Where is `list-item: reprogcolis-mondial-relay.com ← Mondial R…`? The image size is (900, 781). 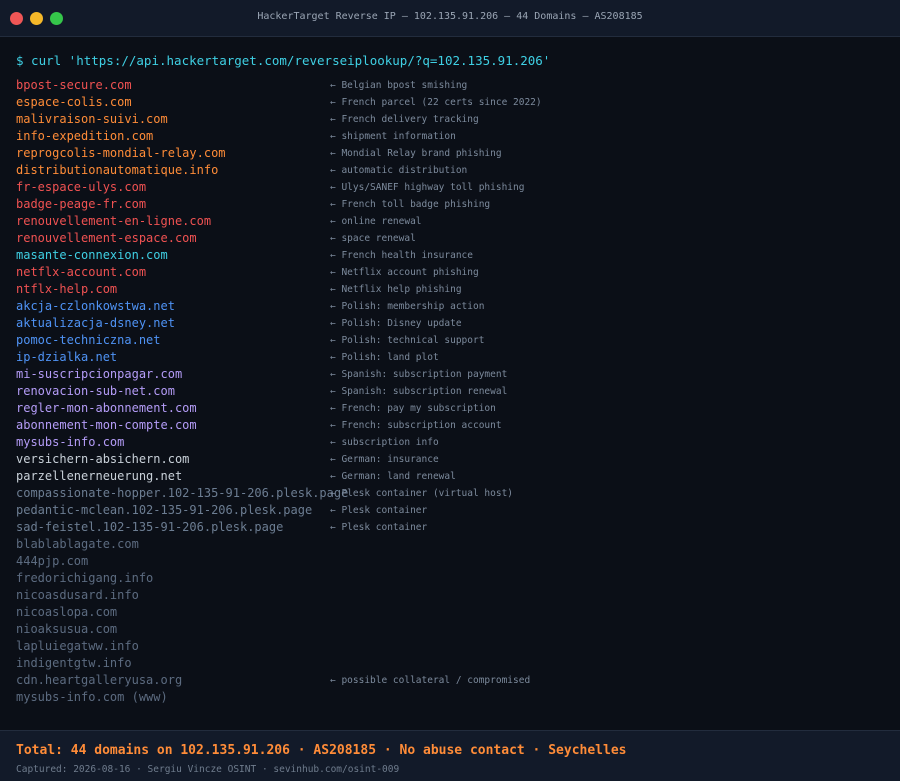 list-item: reprogcolis-mondial-relay.com ← Mondial R… is located at coordinates (450, 153).